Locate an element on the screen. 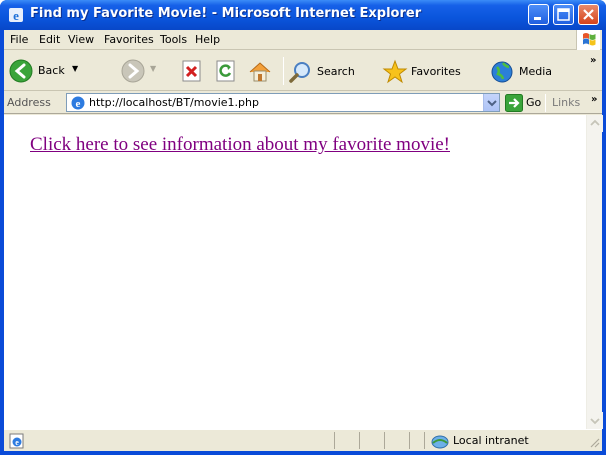 Image resolution: width=606 pixels, height=455 pixels. links-button: Links is located at coordinates (566, 102).